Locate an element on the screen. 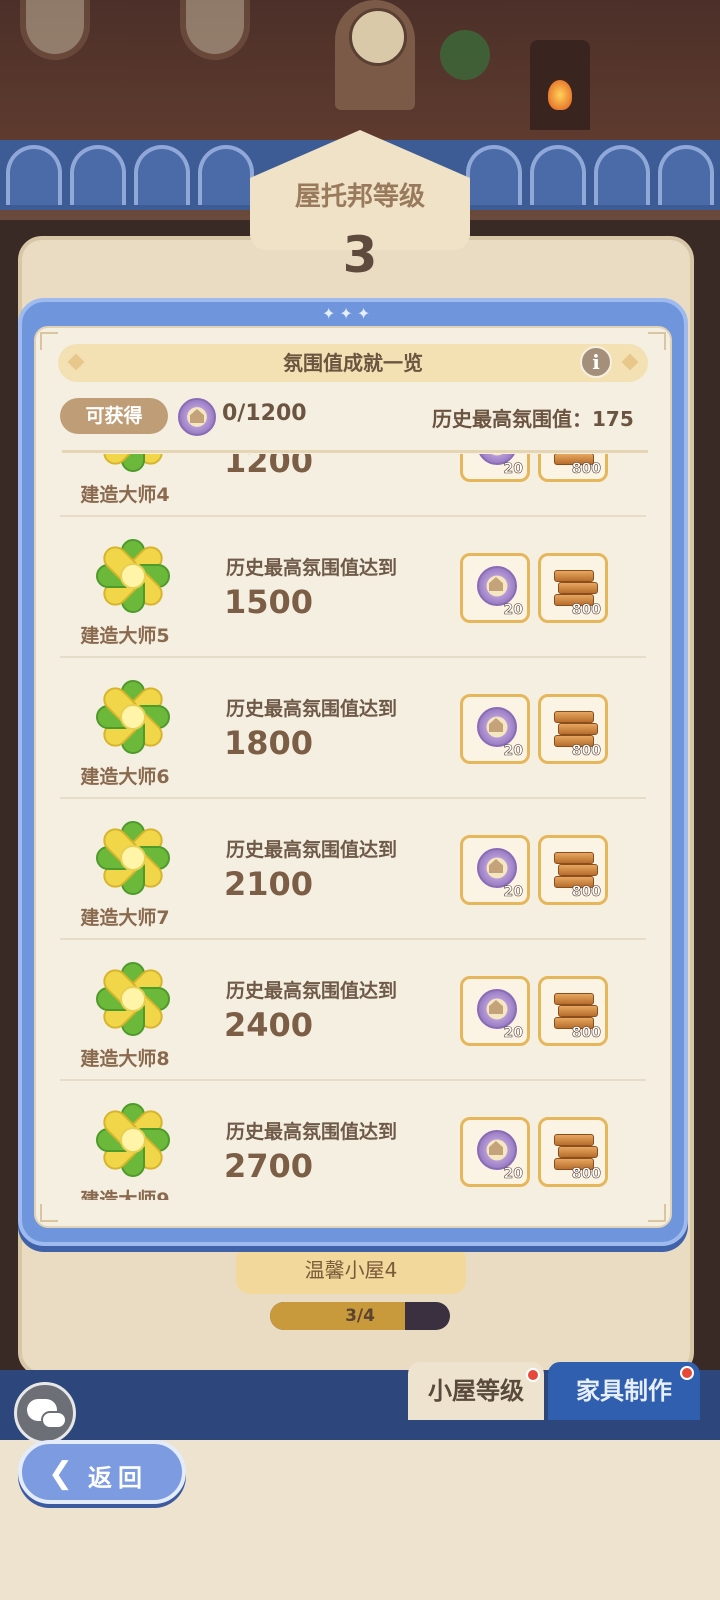  tab-furniture-craft: 家具制作 is located at coordinates (624, 1391).